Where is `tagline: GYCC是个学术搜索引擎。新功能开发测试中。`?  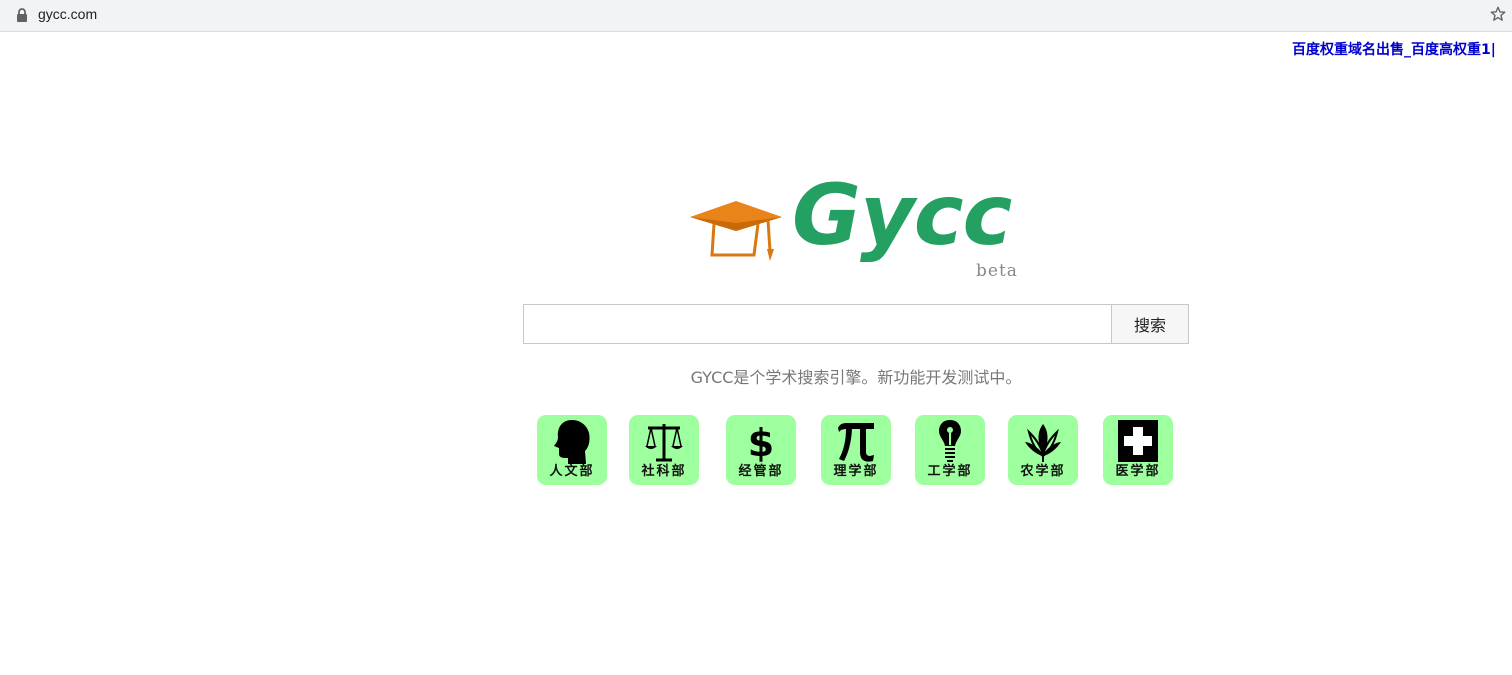 tagline: GYCC是个学术搜索引擎。新功能开发测试中。 is located at coordinates (856, 377).